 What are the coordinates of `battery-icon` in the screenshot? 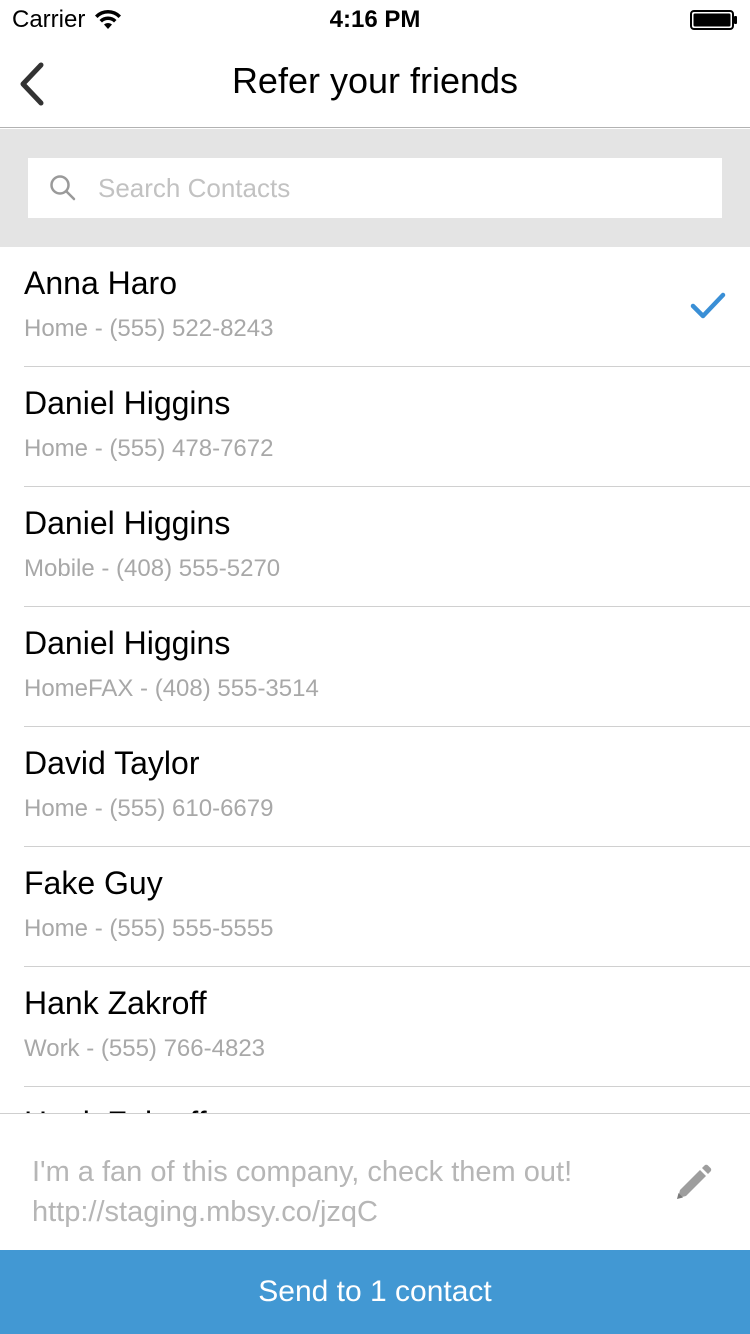 It's located at (713, 20).